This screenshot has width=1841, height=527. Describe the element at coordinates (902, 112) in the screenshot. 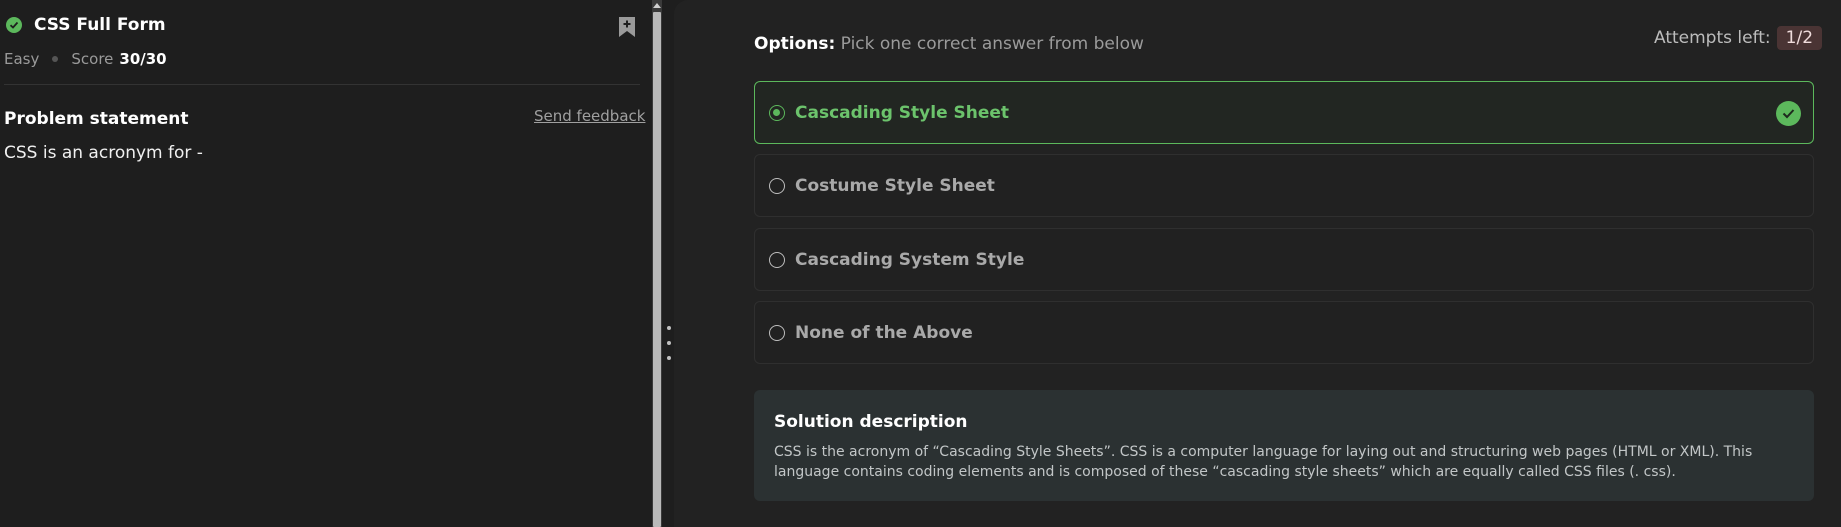

I see `option-label: Cascading Style Sheet` at that location.